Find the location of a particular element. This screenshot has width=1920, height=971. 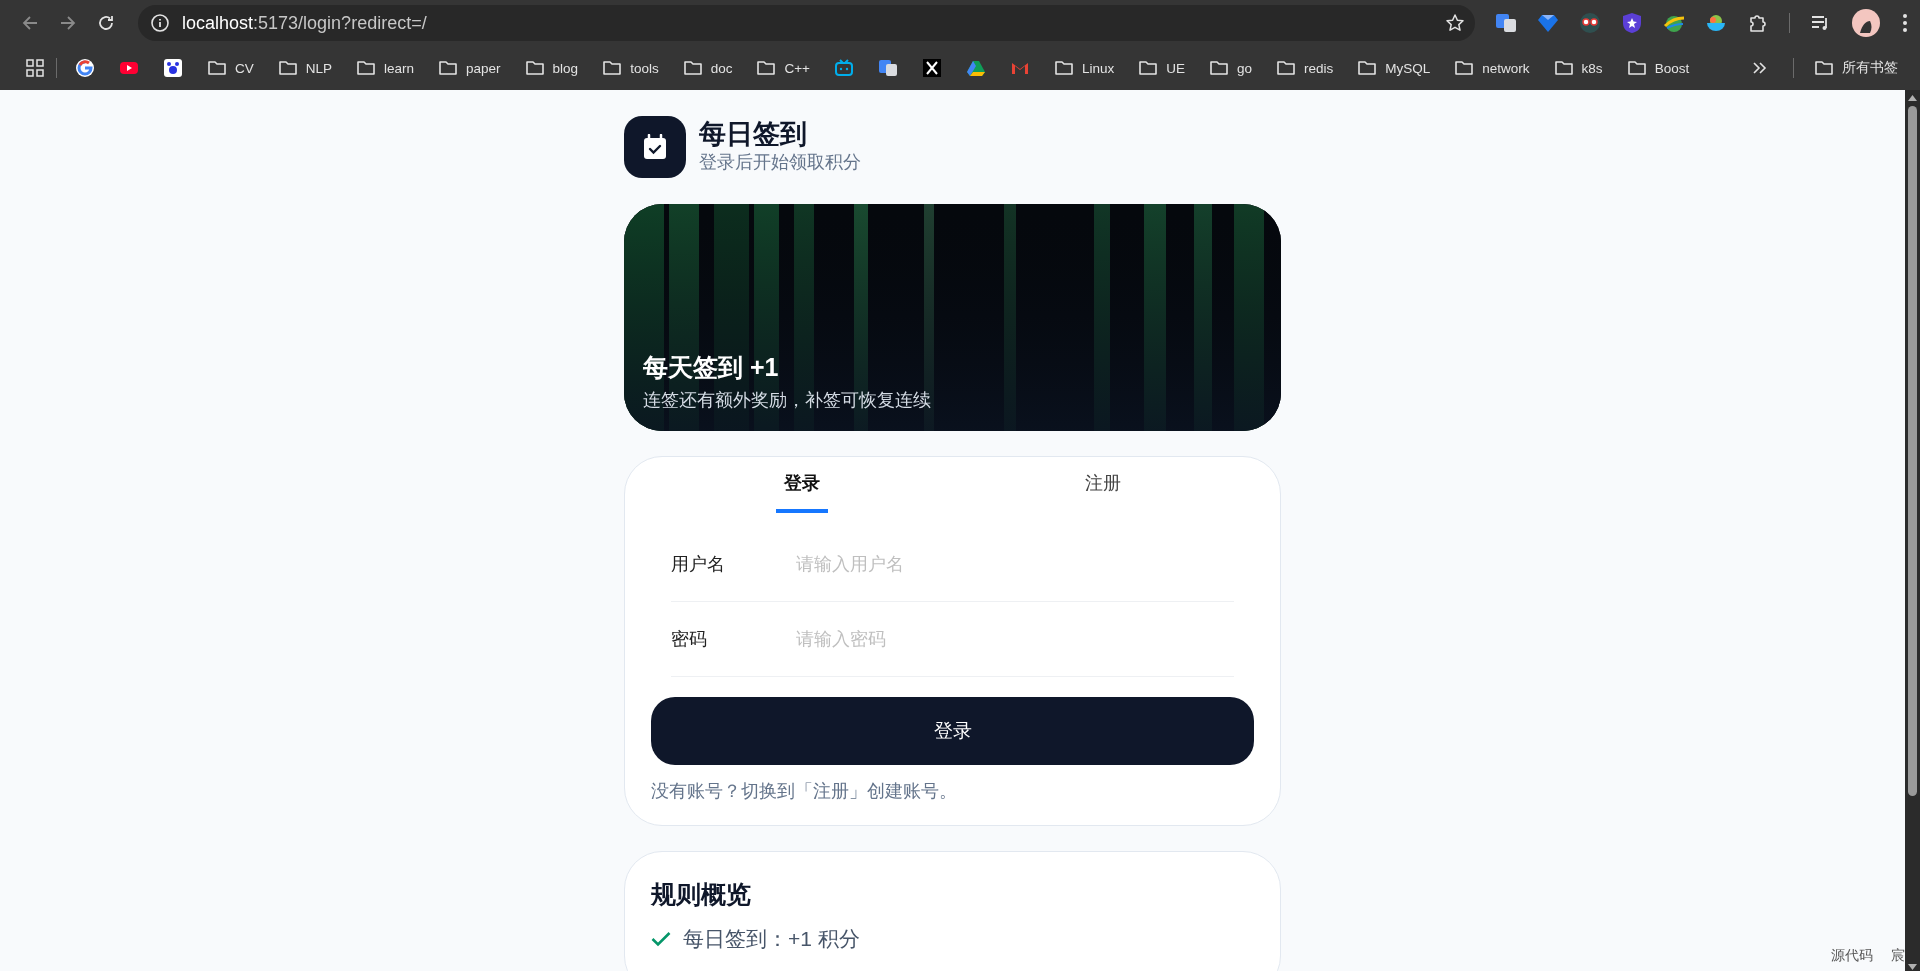

bookmark-folder: UE is located at coordinates (1161, 68).